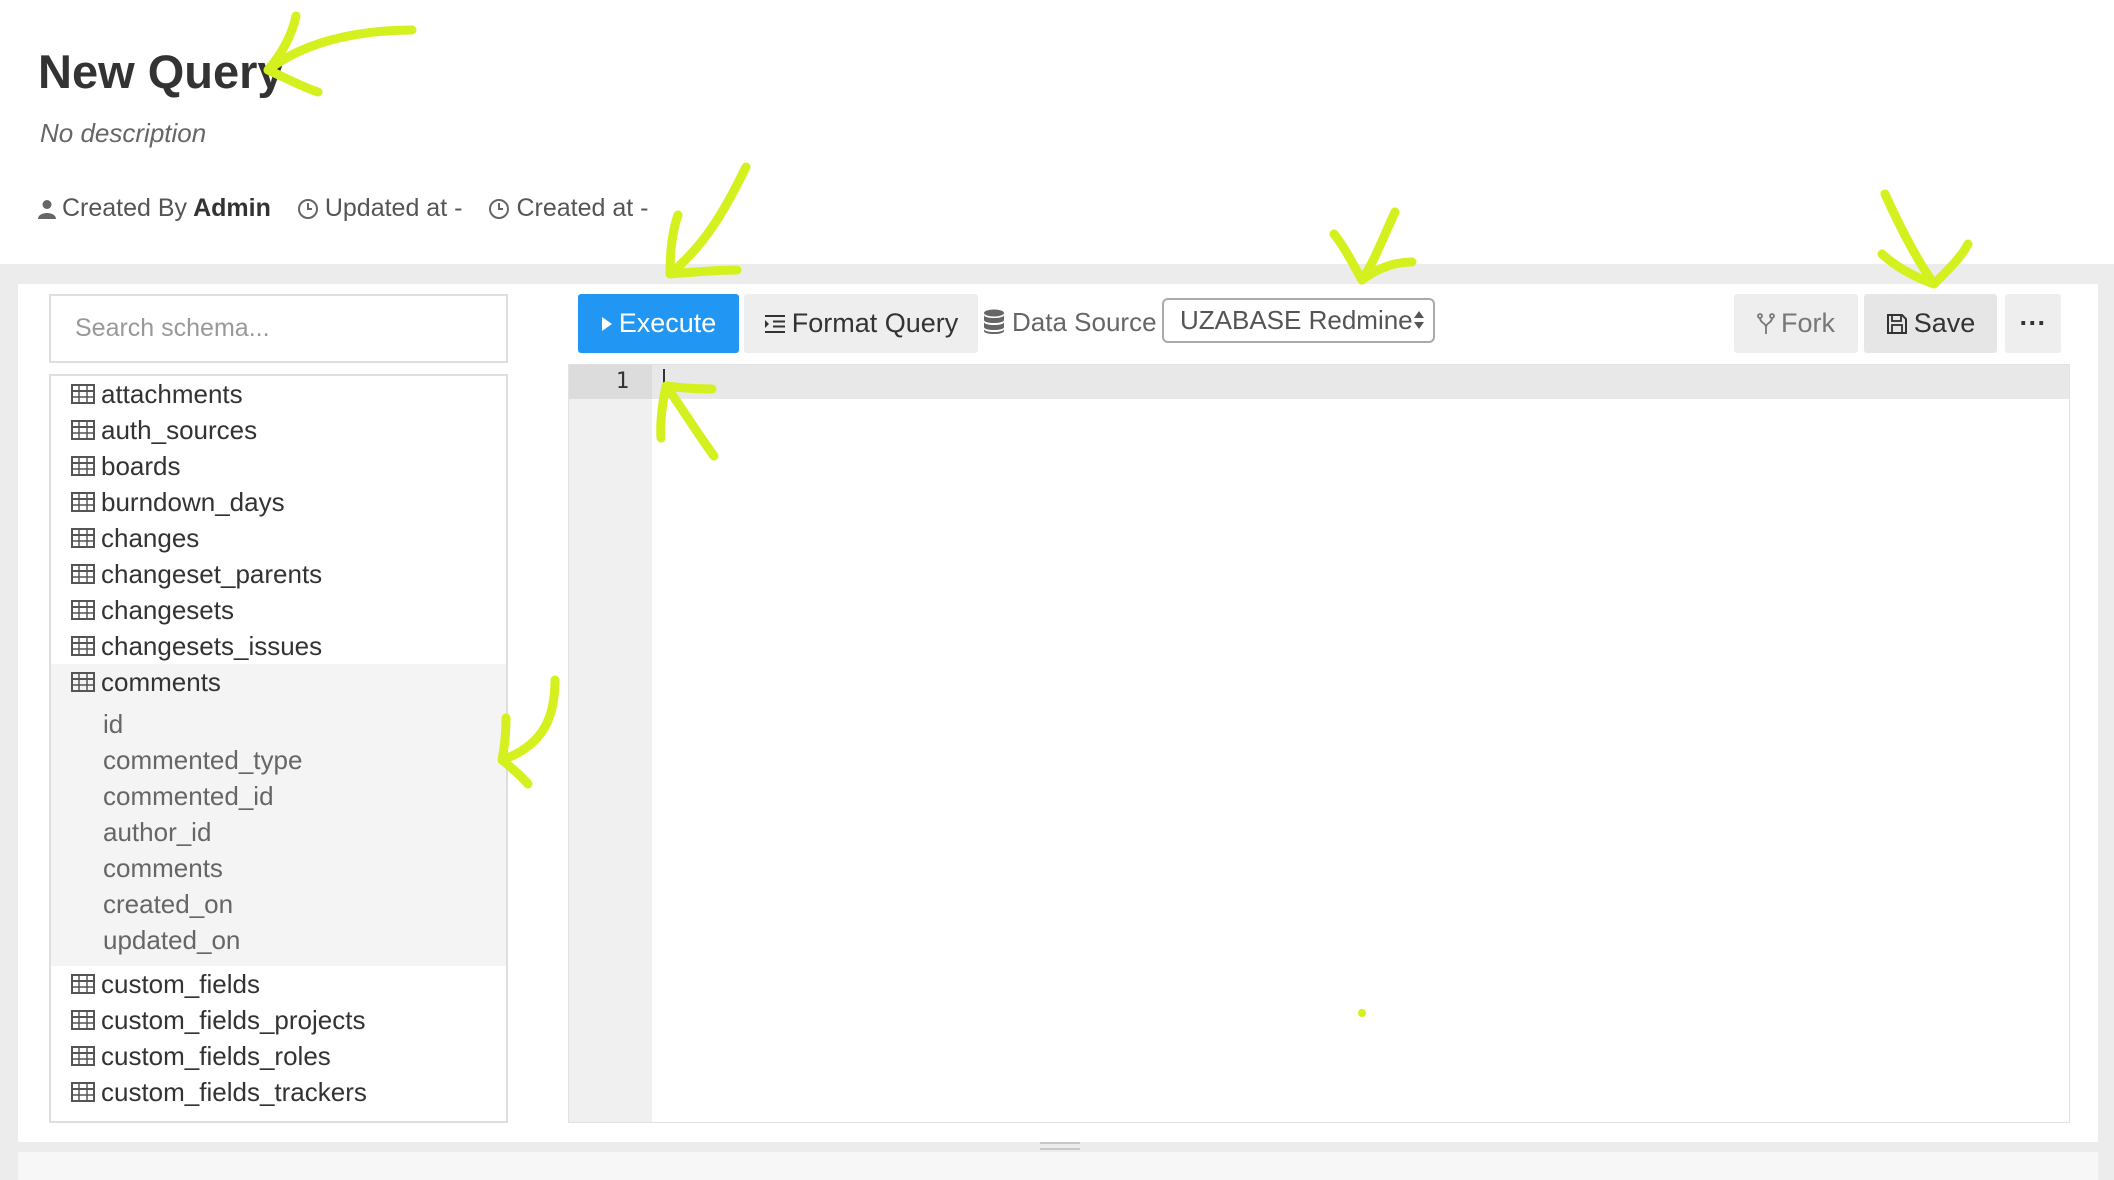 The height and width of the screenshot is (1180, 2114). I want to click on created-by-label: Created By, so click(125, 208).